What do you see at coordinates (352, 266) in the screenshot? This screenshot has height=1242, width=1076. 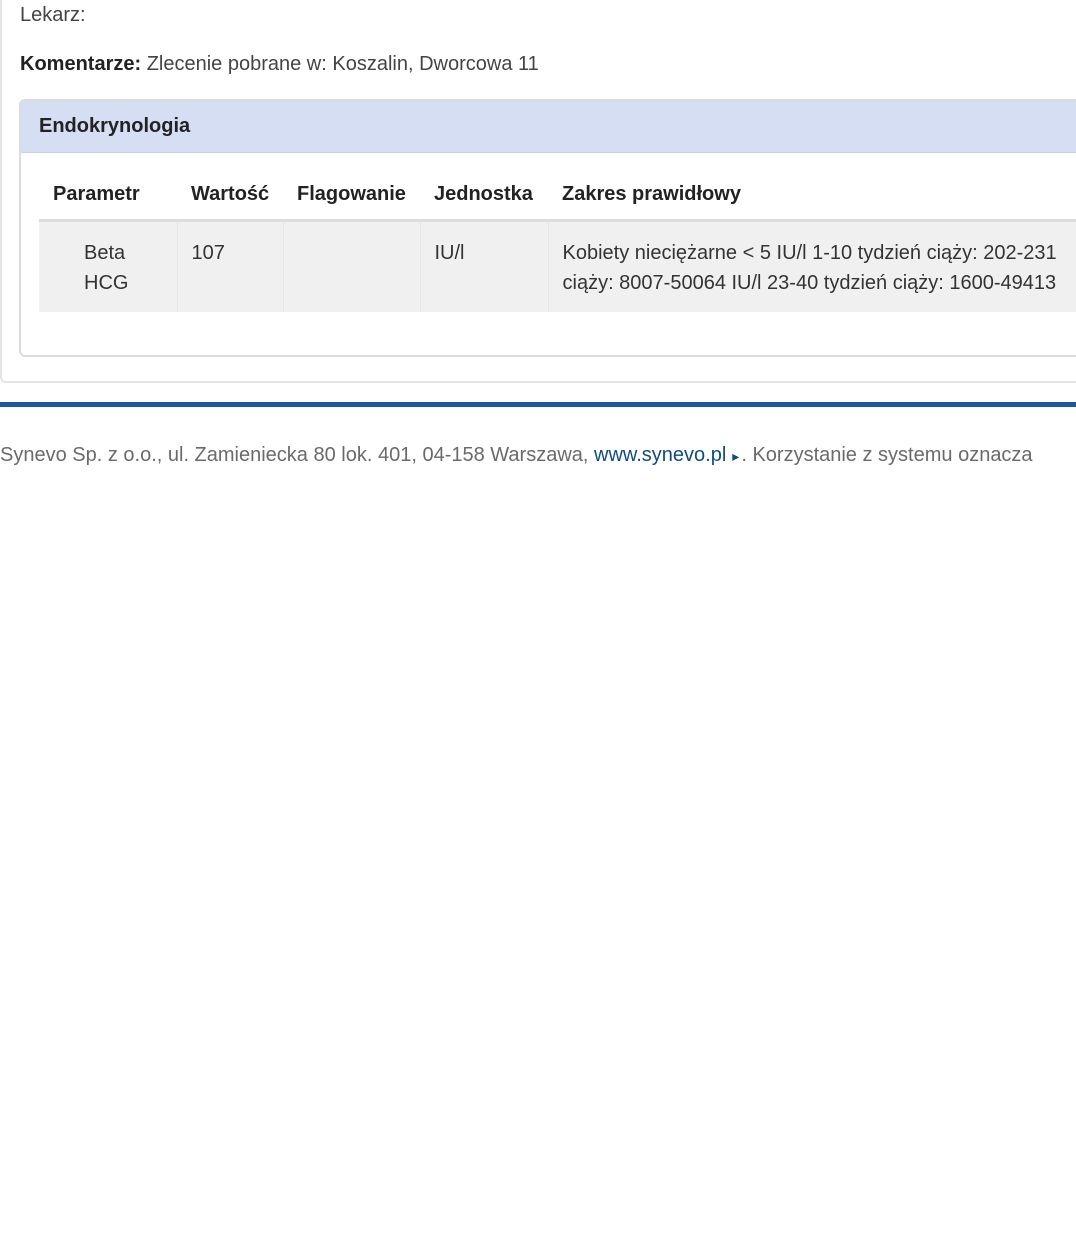 I see `cell-flag` at bounding box center [352, 266].